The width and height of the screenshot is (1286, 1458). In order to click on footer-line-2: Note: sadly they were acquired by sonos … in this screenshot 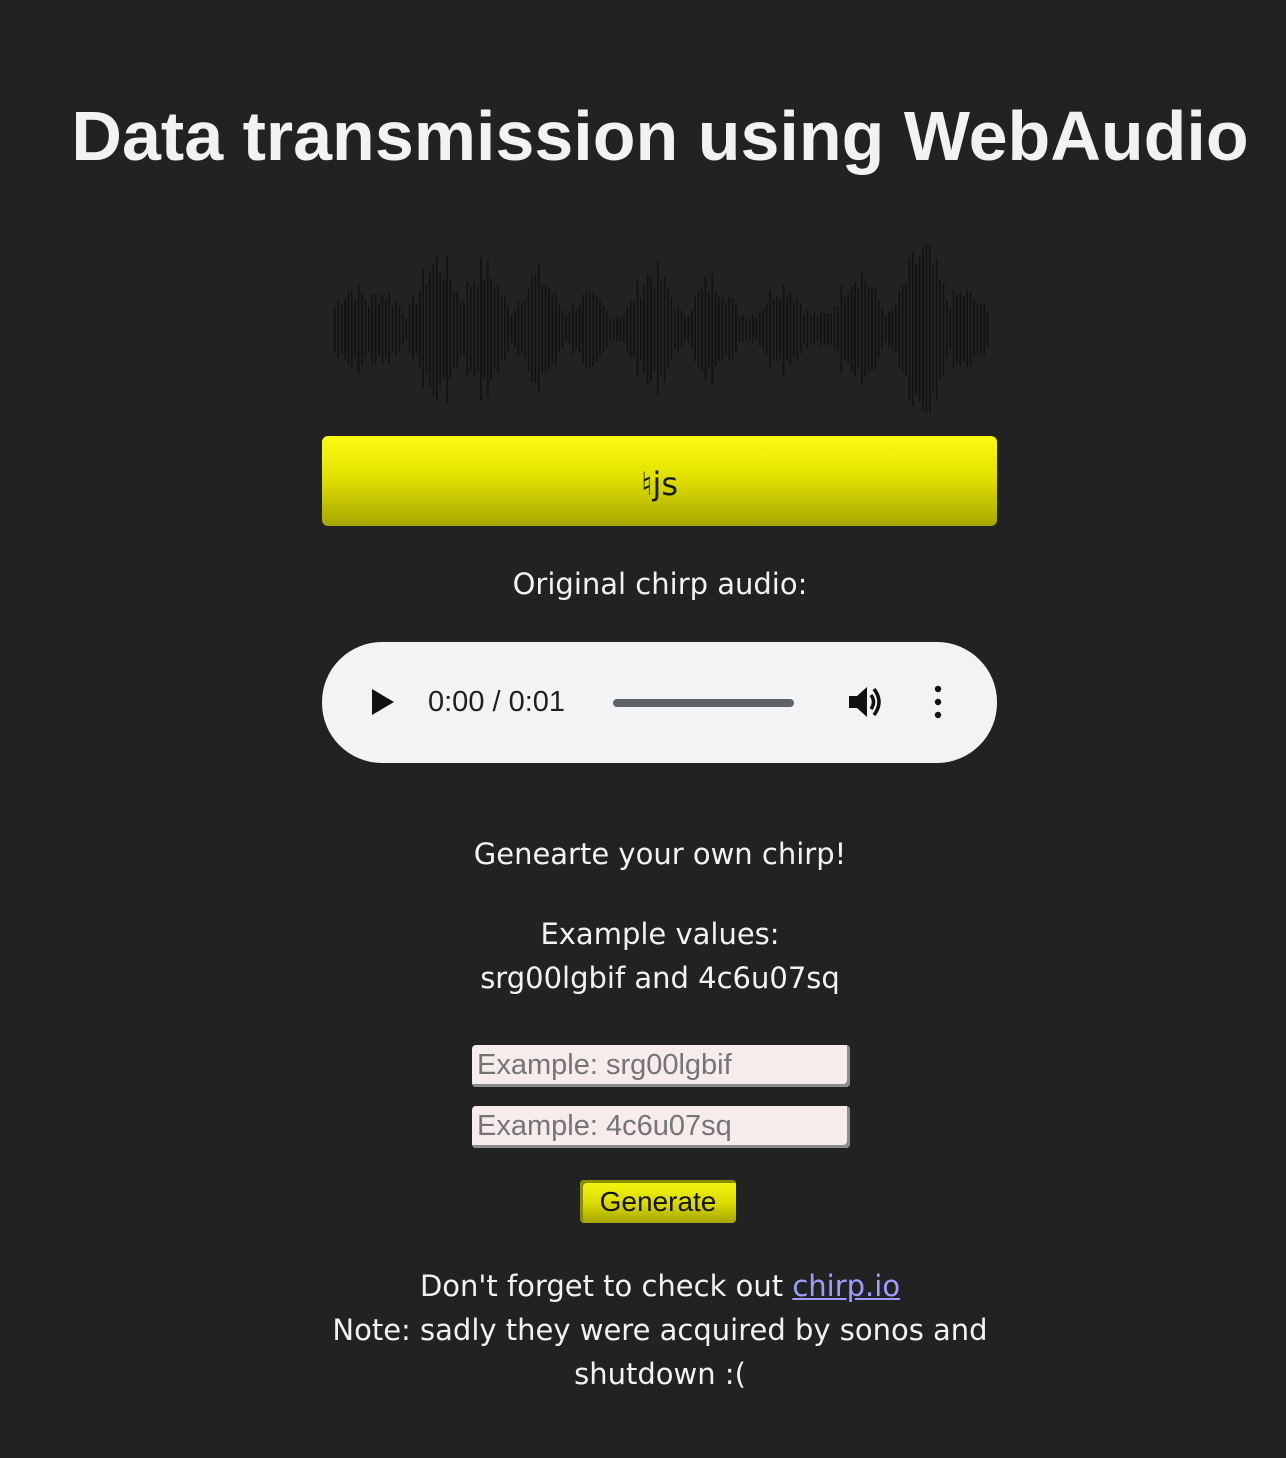, I will do `click(660, 1330)`.